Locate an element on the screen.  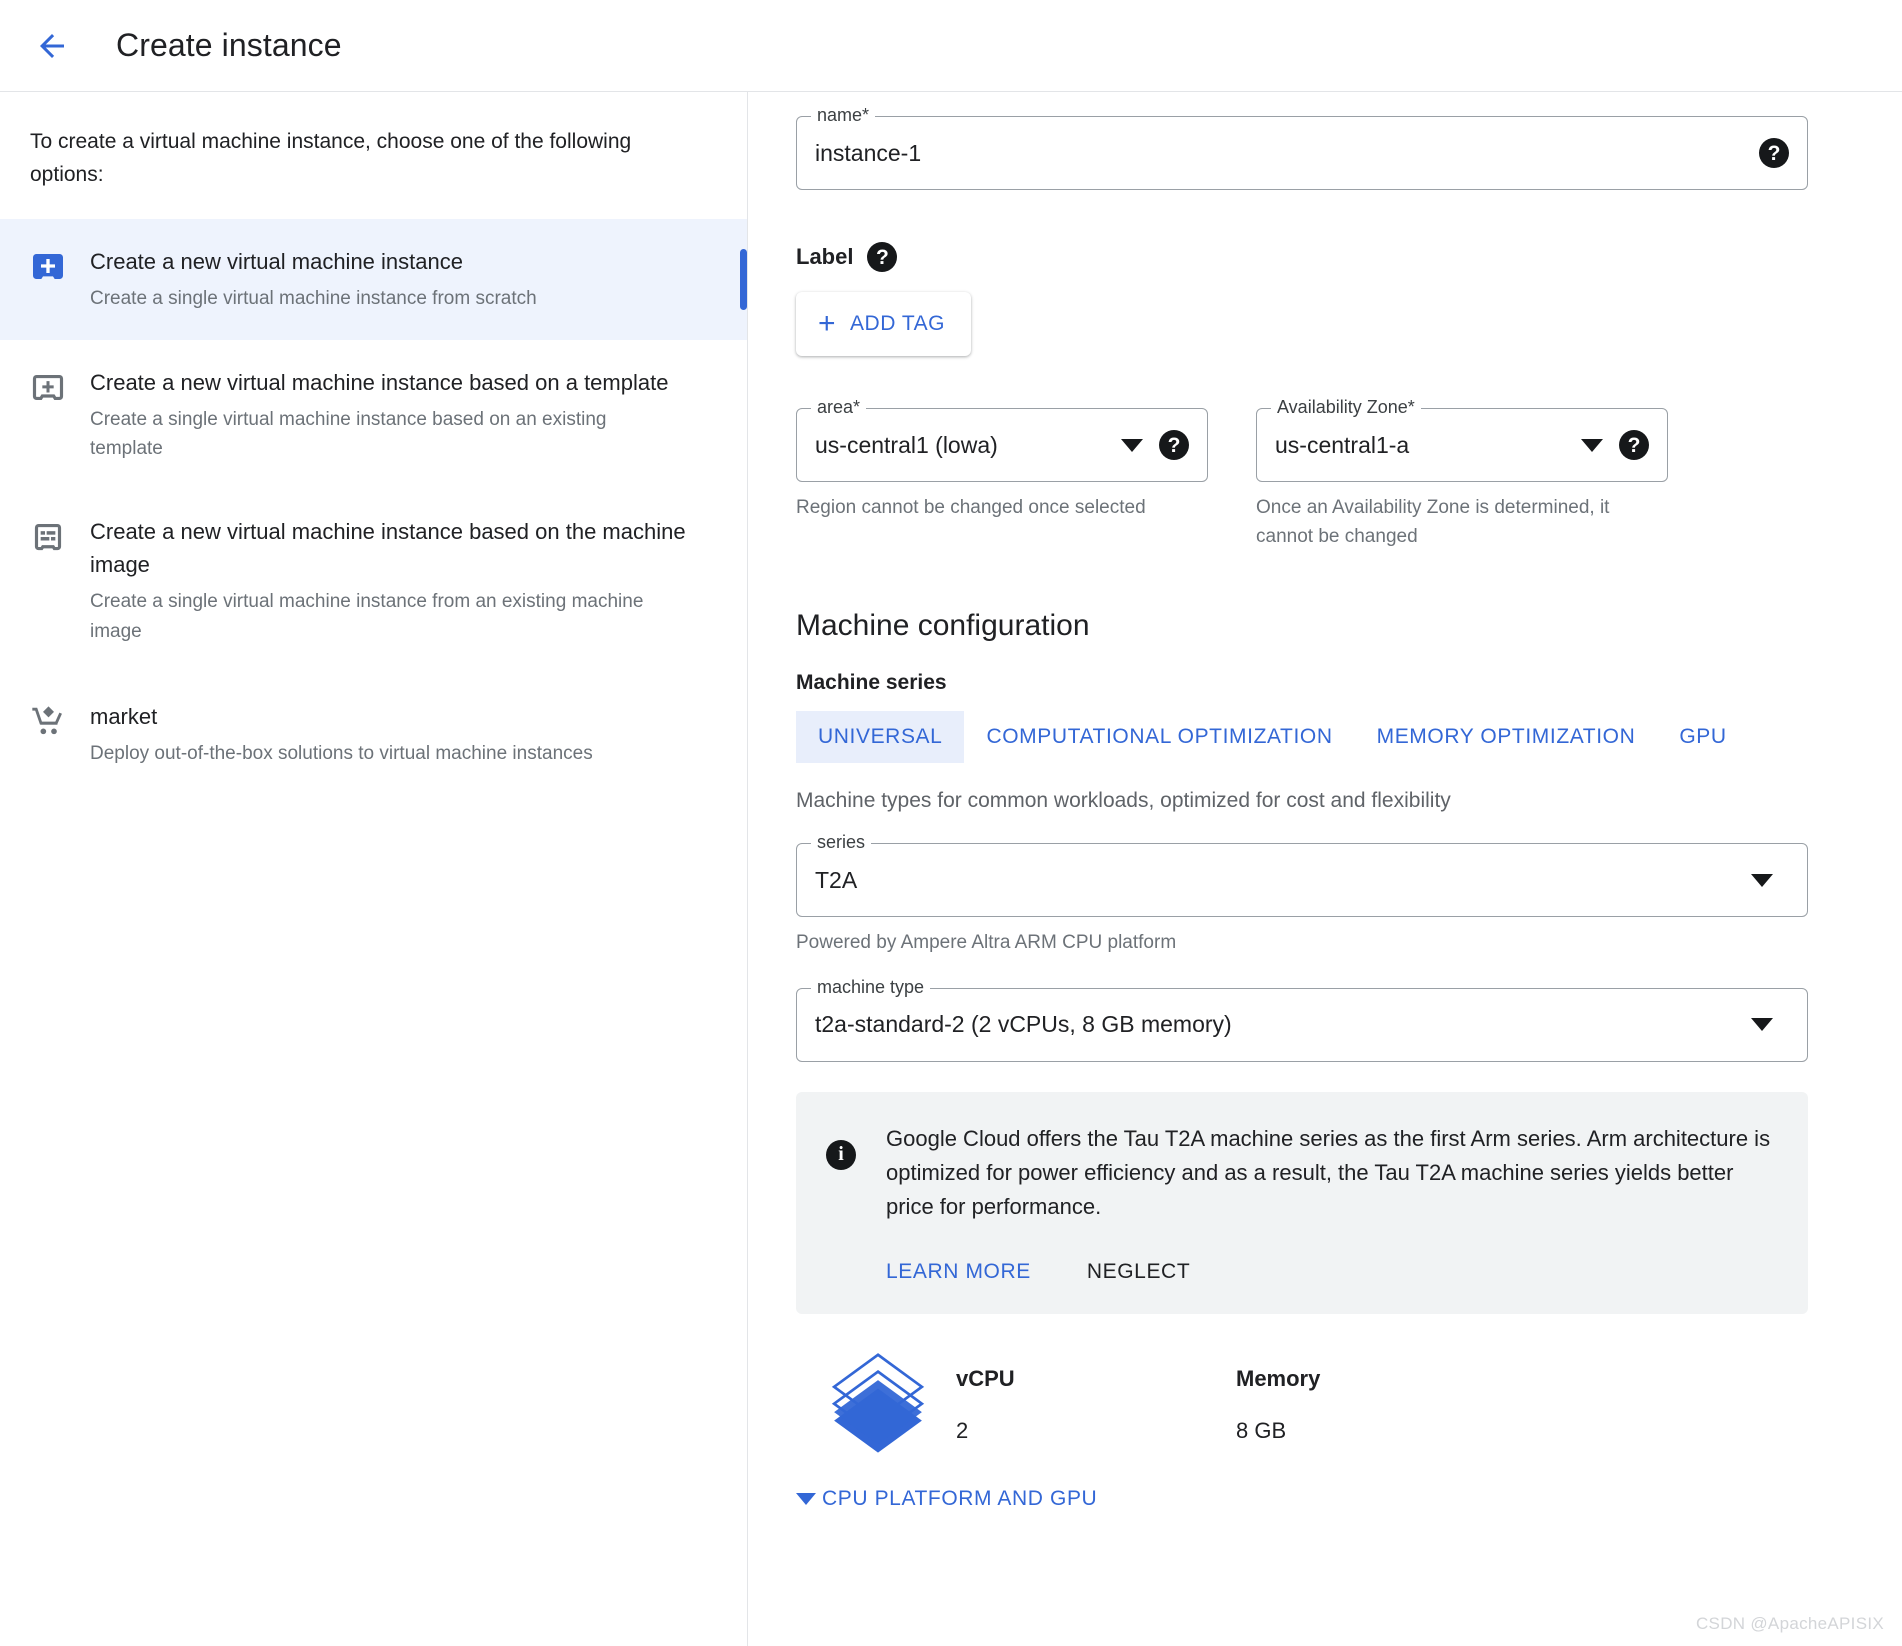
selection-indicator is located at coordinates (743, 279).